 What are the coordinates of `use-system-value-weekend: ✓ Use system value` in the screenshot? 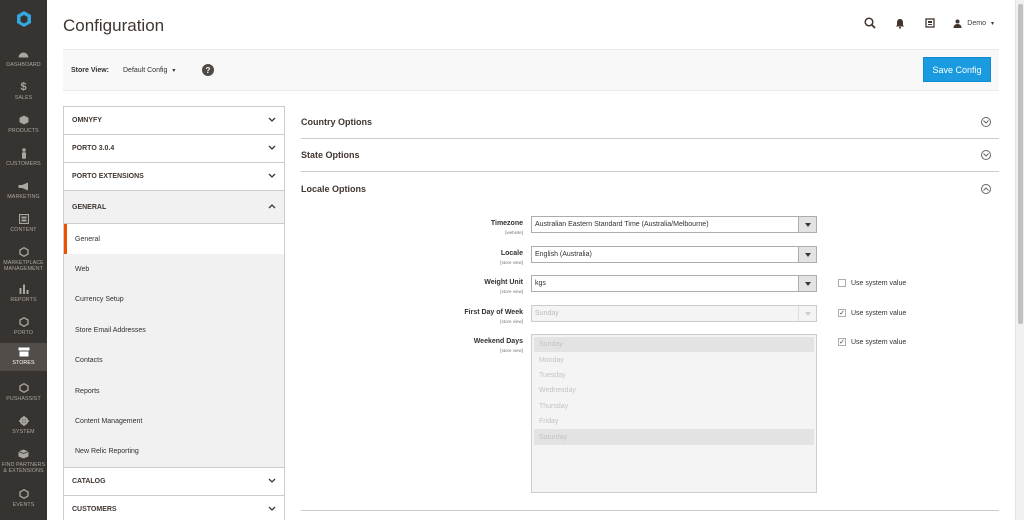 It's located at (872, 342).